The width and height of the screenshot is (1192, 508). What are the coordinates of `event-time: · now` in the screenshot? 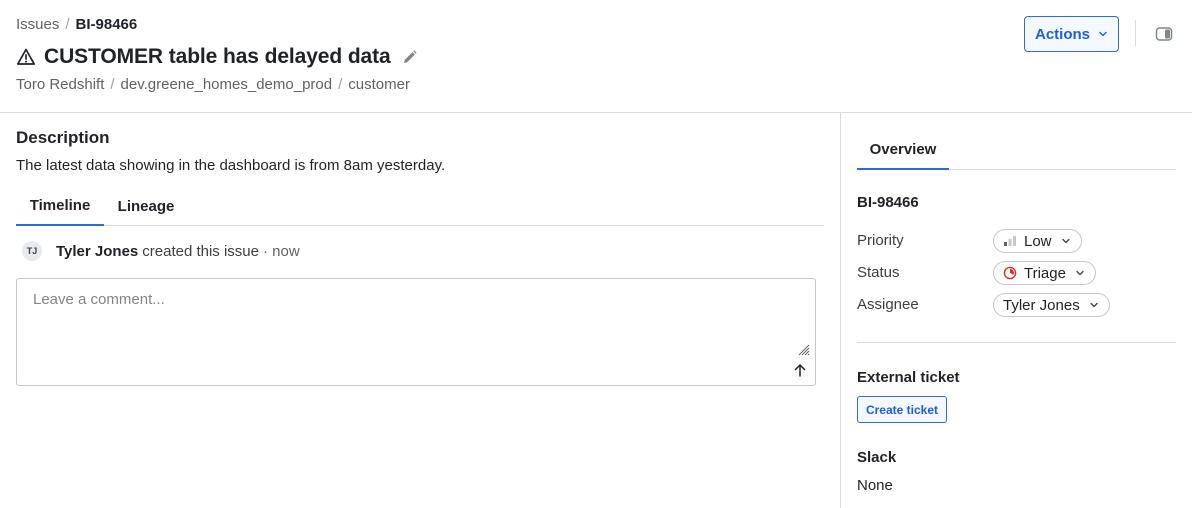 It's located at (281, 251).